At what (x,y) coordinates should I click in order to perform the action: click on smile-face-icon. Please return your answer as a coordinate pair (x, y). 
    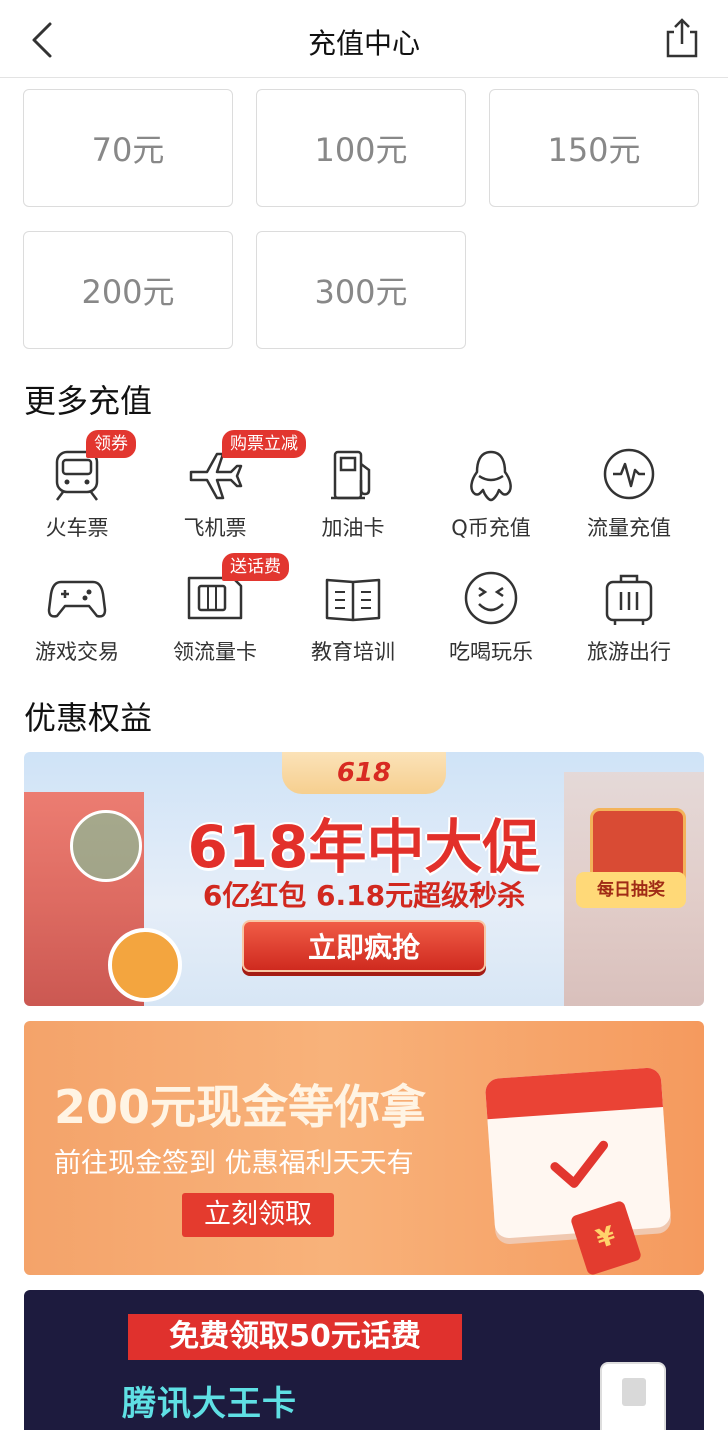
    Looking at the image, I should click on (491, 598).